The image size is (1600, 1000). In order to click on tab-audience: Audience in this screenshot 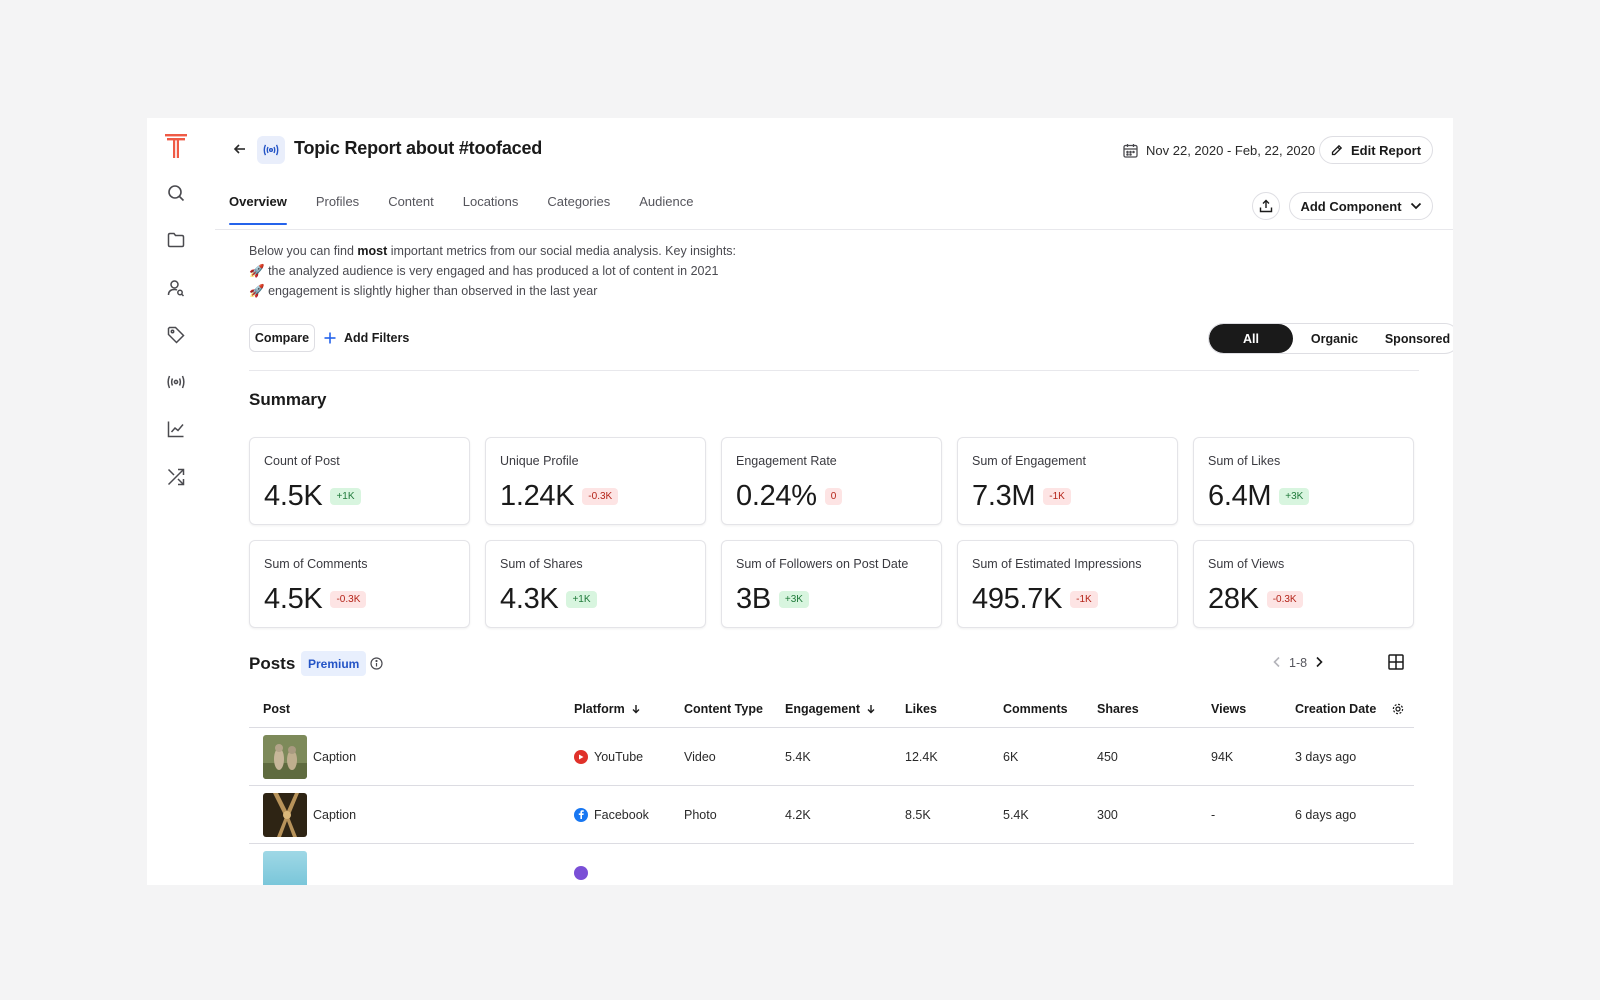, I will do `click(666, 206)`.